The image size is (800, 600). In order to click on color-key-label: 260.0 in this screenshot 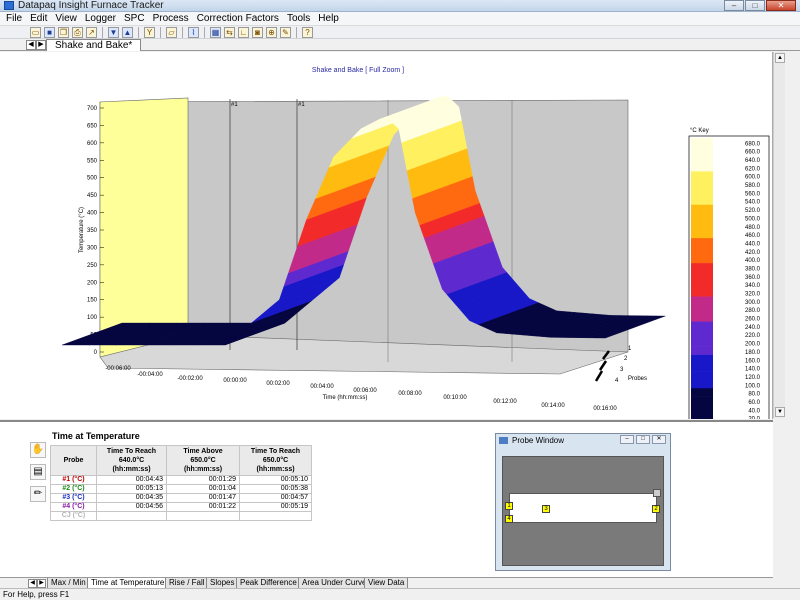, I will do `click(753, 320)`.